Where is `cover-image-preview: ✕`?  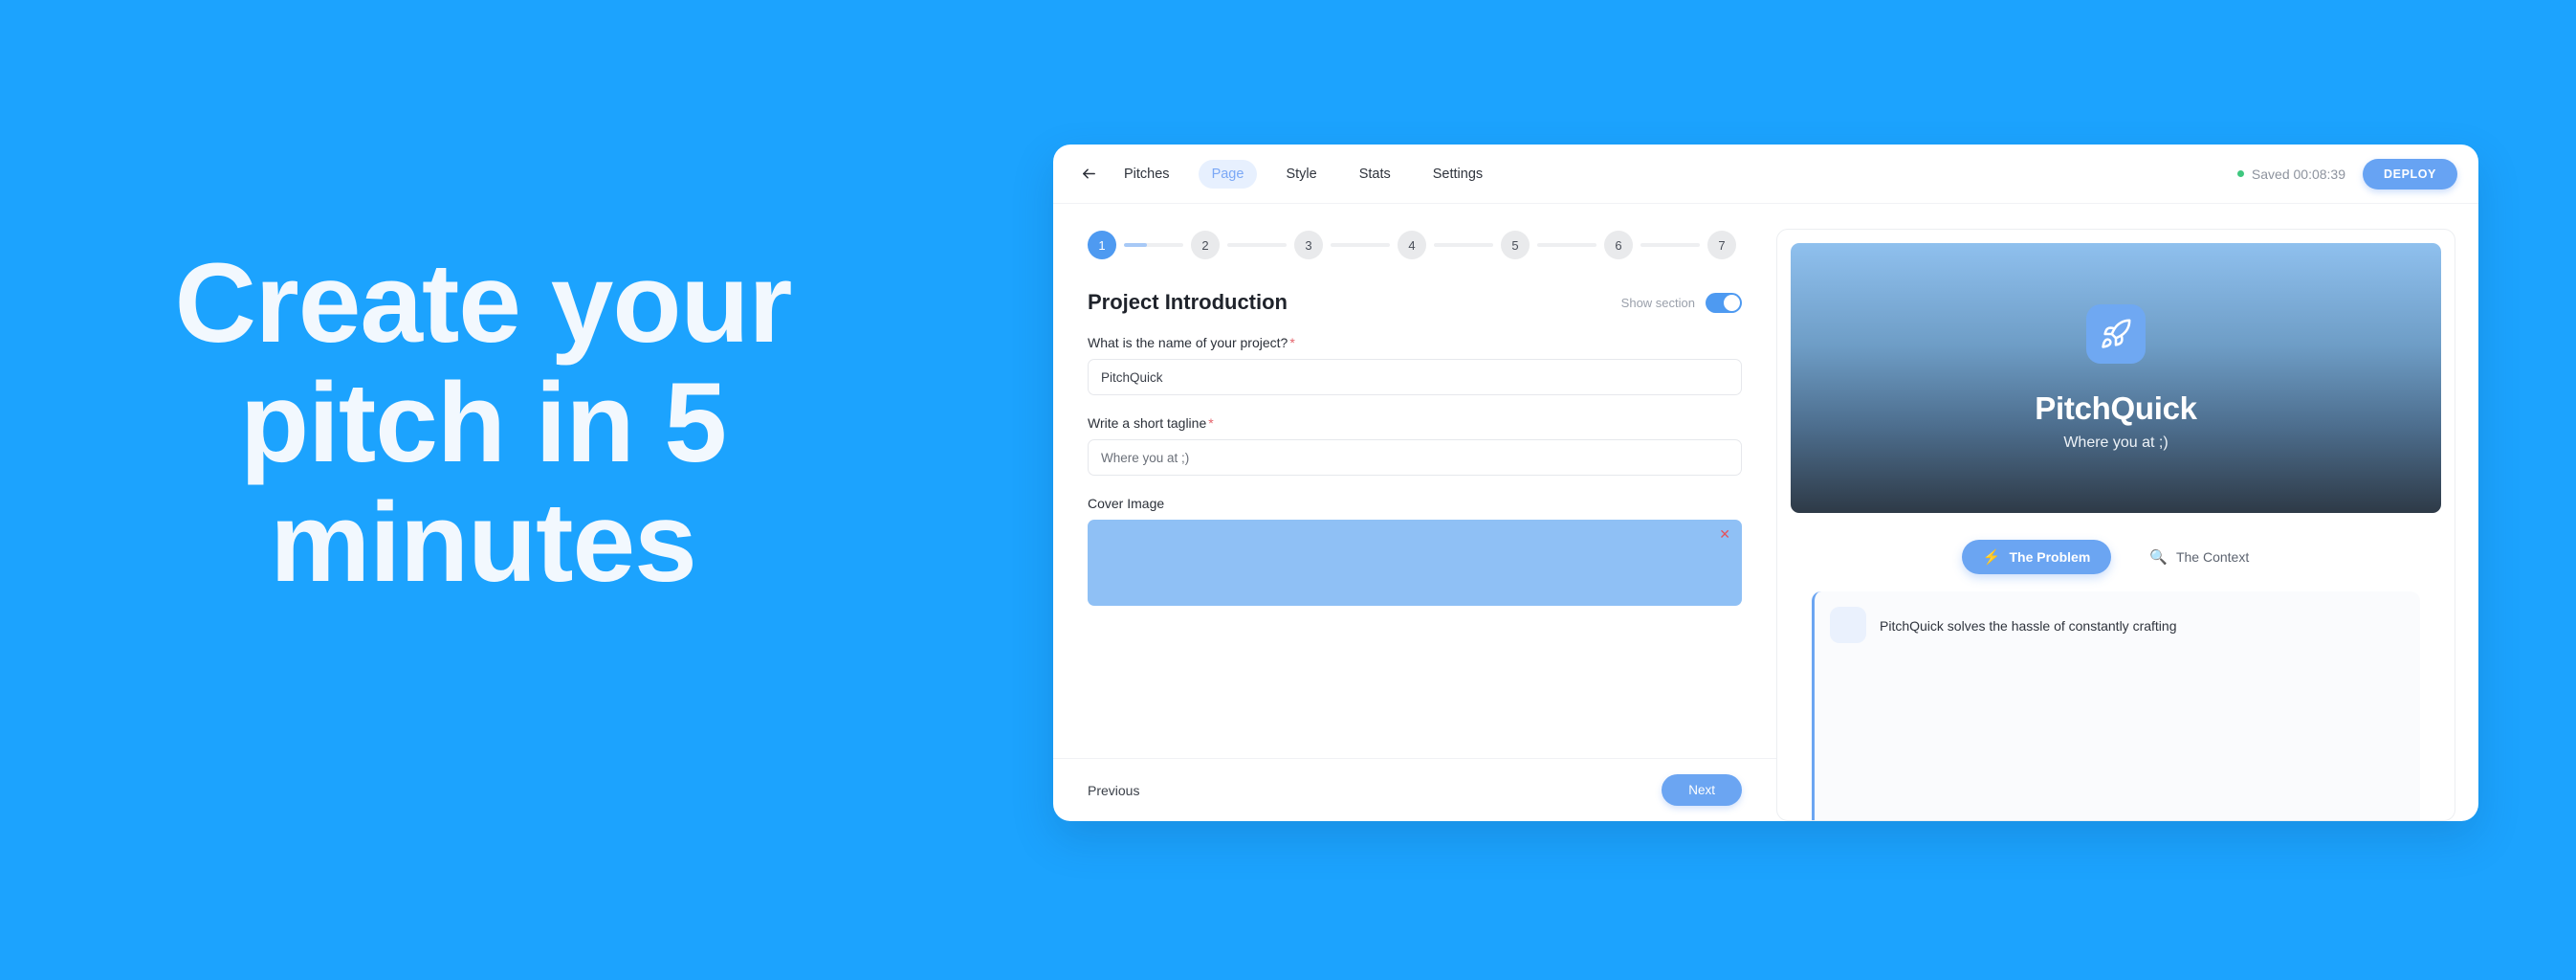 cover-image-preview: ✕ is located at coordinates (1415, 563).